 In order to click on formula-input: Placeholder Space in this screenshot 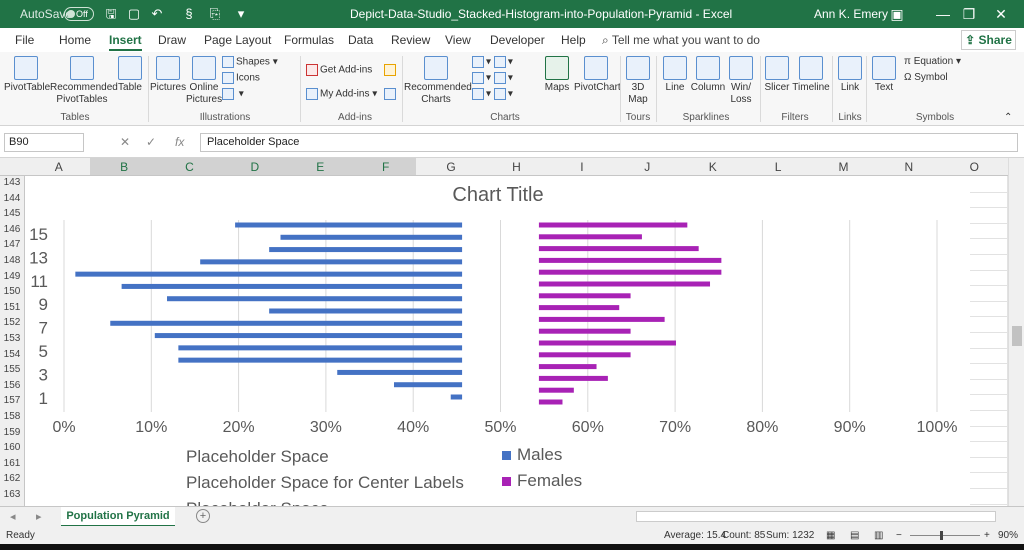, I will do `click(609, 142)`.